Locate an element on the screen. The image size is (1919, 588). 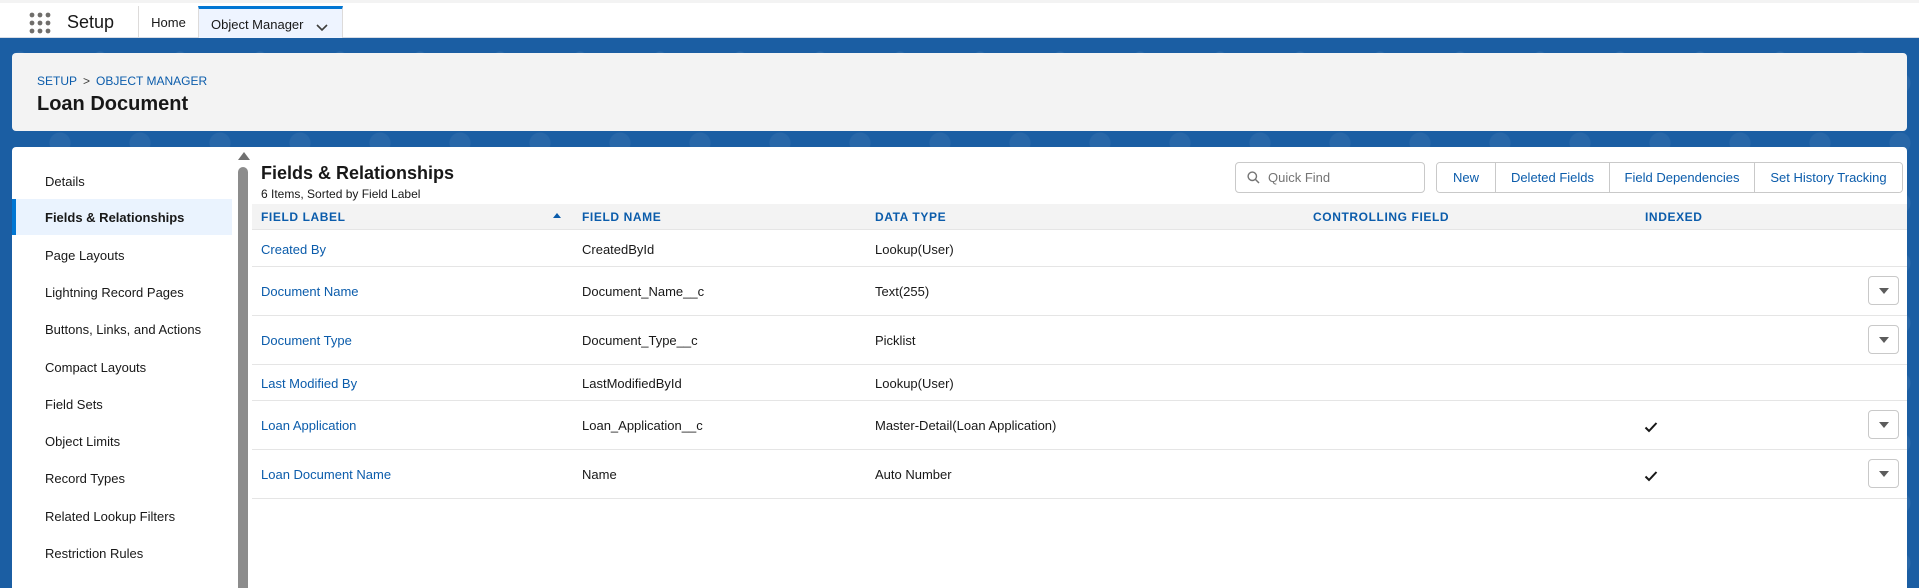
new-button: New is located at coordinates (1466, 177).